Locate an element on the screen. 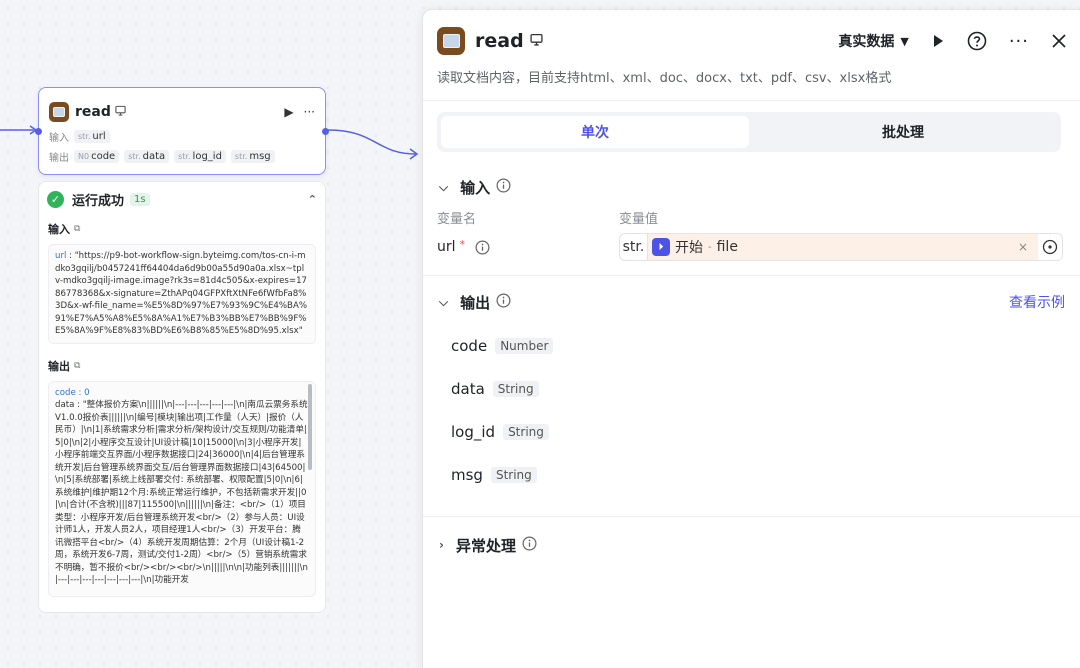 This screenshot has height=668, width=1080. output-var-row: log_id String is located at coordinates (751, 431).